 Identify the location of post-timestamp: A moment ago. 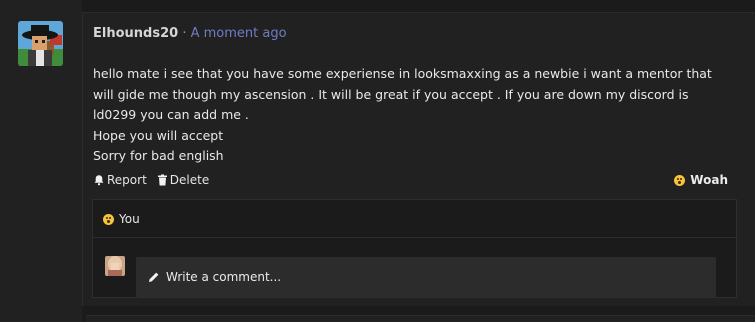
(239, 33).